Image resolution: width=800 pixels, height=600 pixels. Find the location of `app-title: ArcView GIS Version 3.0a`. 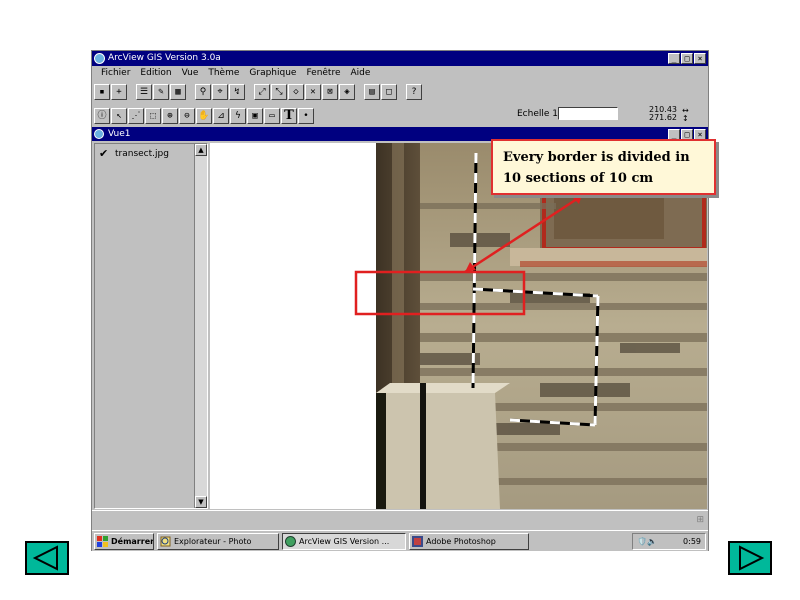

app-title: ArcView GIS Version 3.0a is located at coordinates (164, 58).